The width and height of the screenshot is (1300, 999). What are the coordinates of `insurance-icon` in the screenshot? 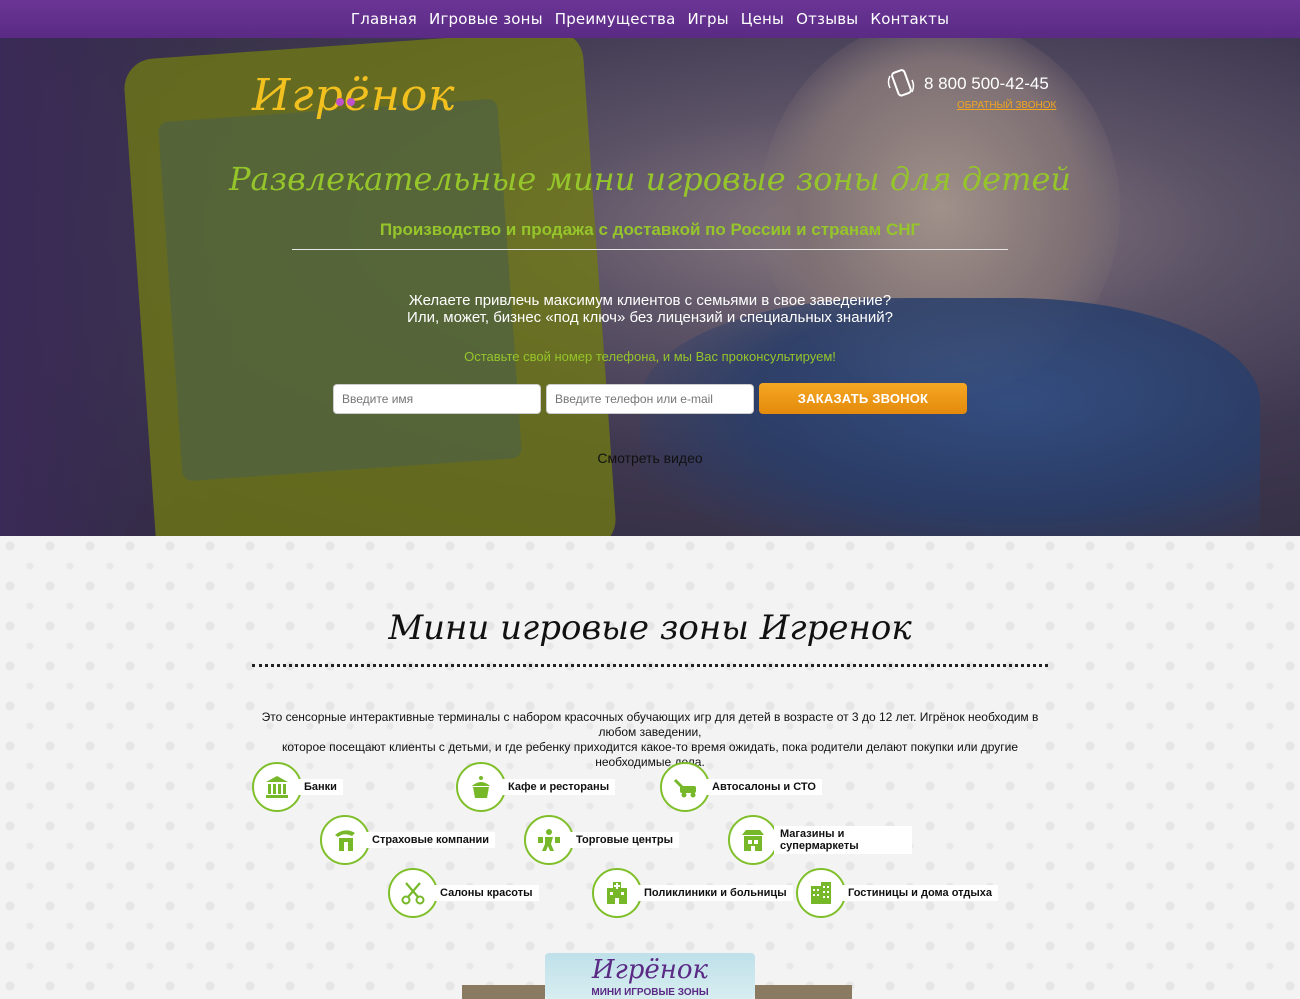 It's located at (345, 840).